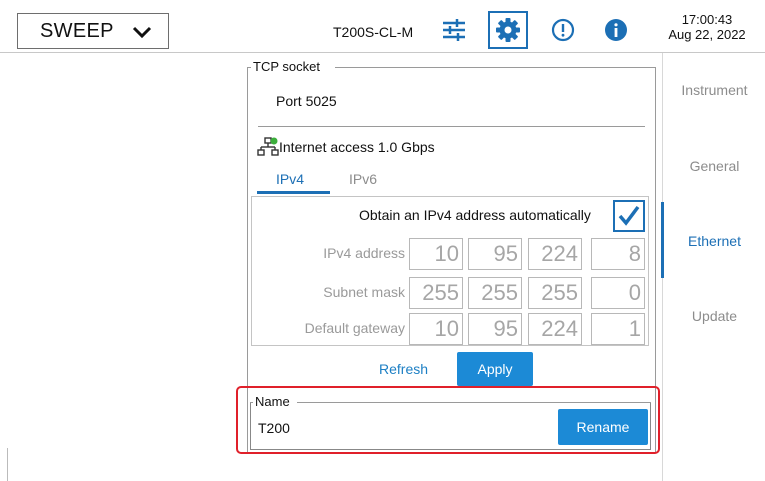  What do you see at coordinates (714, 241) in the screenshot?
I see `nav-item-ethernet: Ethernet` at bounding box center [714, 241].